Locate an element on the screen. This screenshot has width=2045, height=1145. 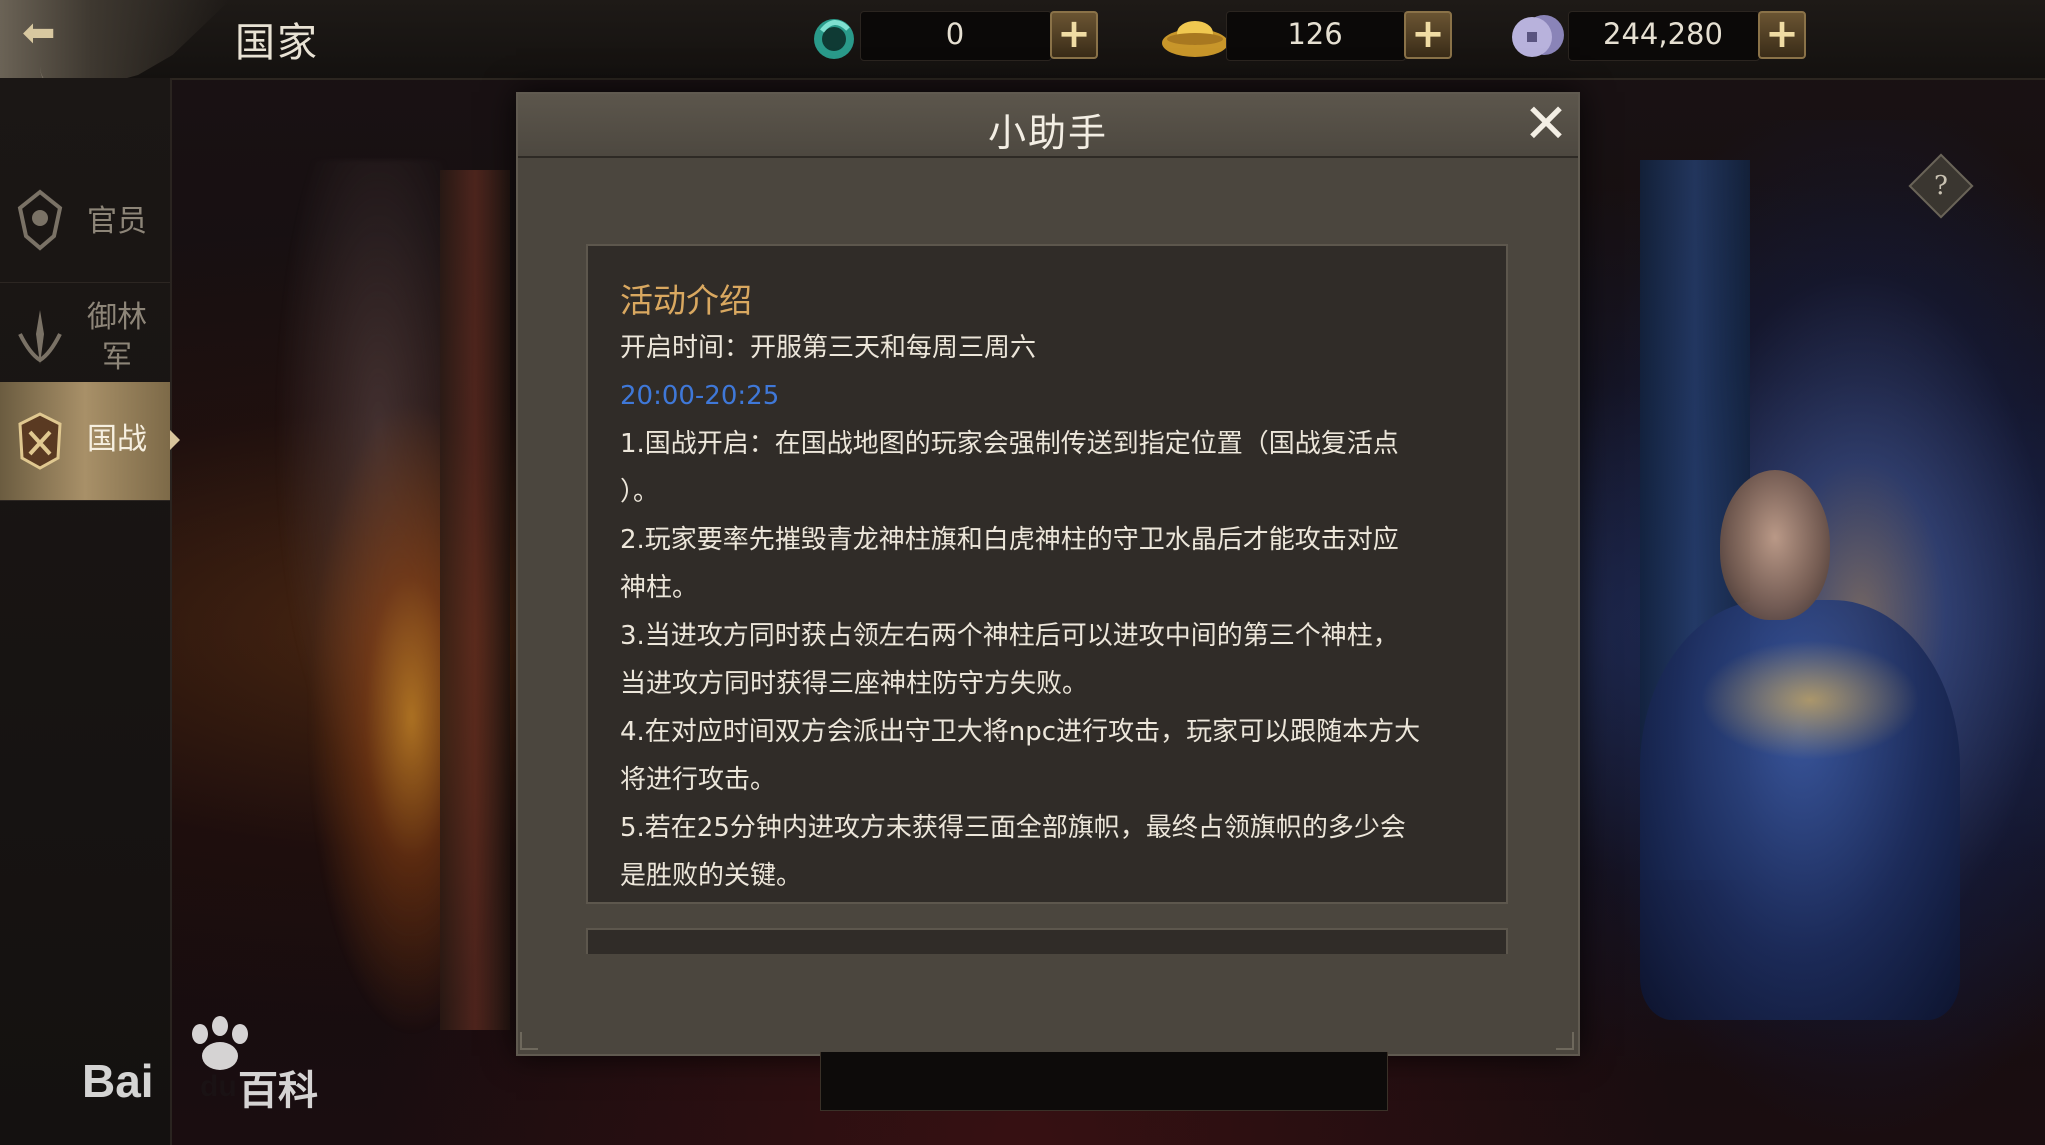
rule-line: 1.国战开启：在国战地图的玩家会强制传送到指定位置（国战复活点 is located at coordinates (1009, 444).